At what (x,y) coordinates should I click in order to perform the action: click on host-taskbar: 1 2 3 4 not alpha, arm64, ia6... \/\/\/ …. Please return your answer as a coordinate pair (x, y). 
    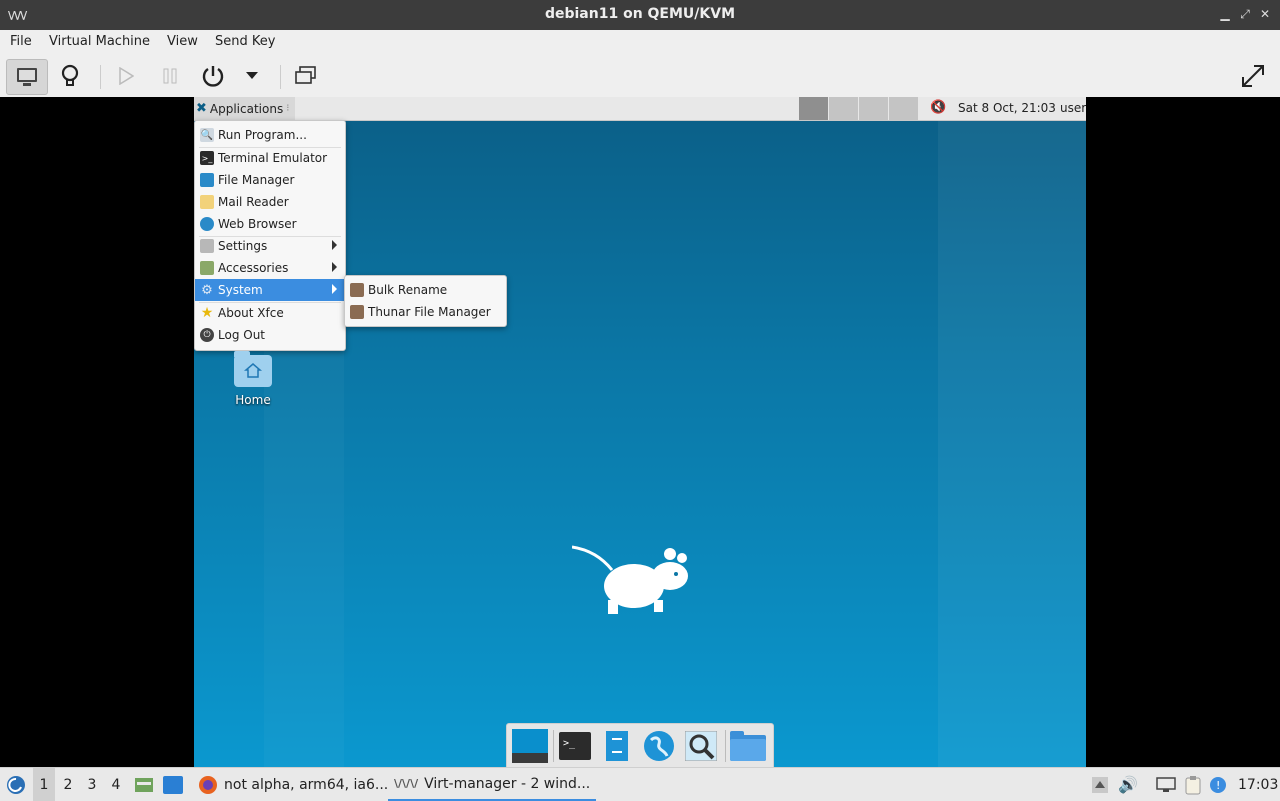
    Looking at the image, I should click on (640, 784).